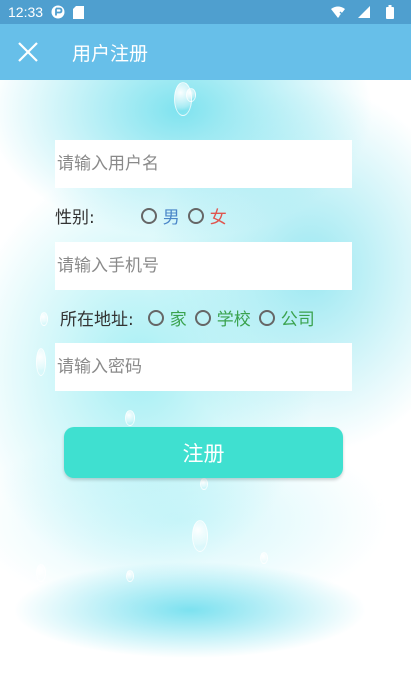 The image size is (411, 679). I want to click on page-title: 用户注册, so click(110, 53).